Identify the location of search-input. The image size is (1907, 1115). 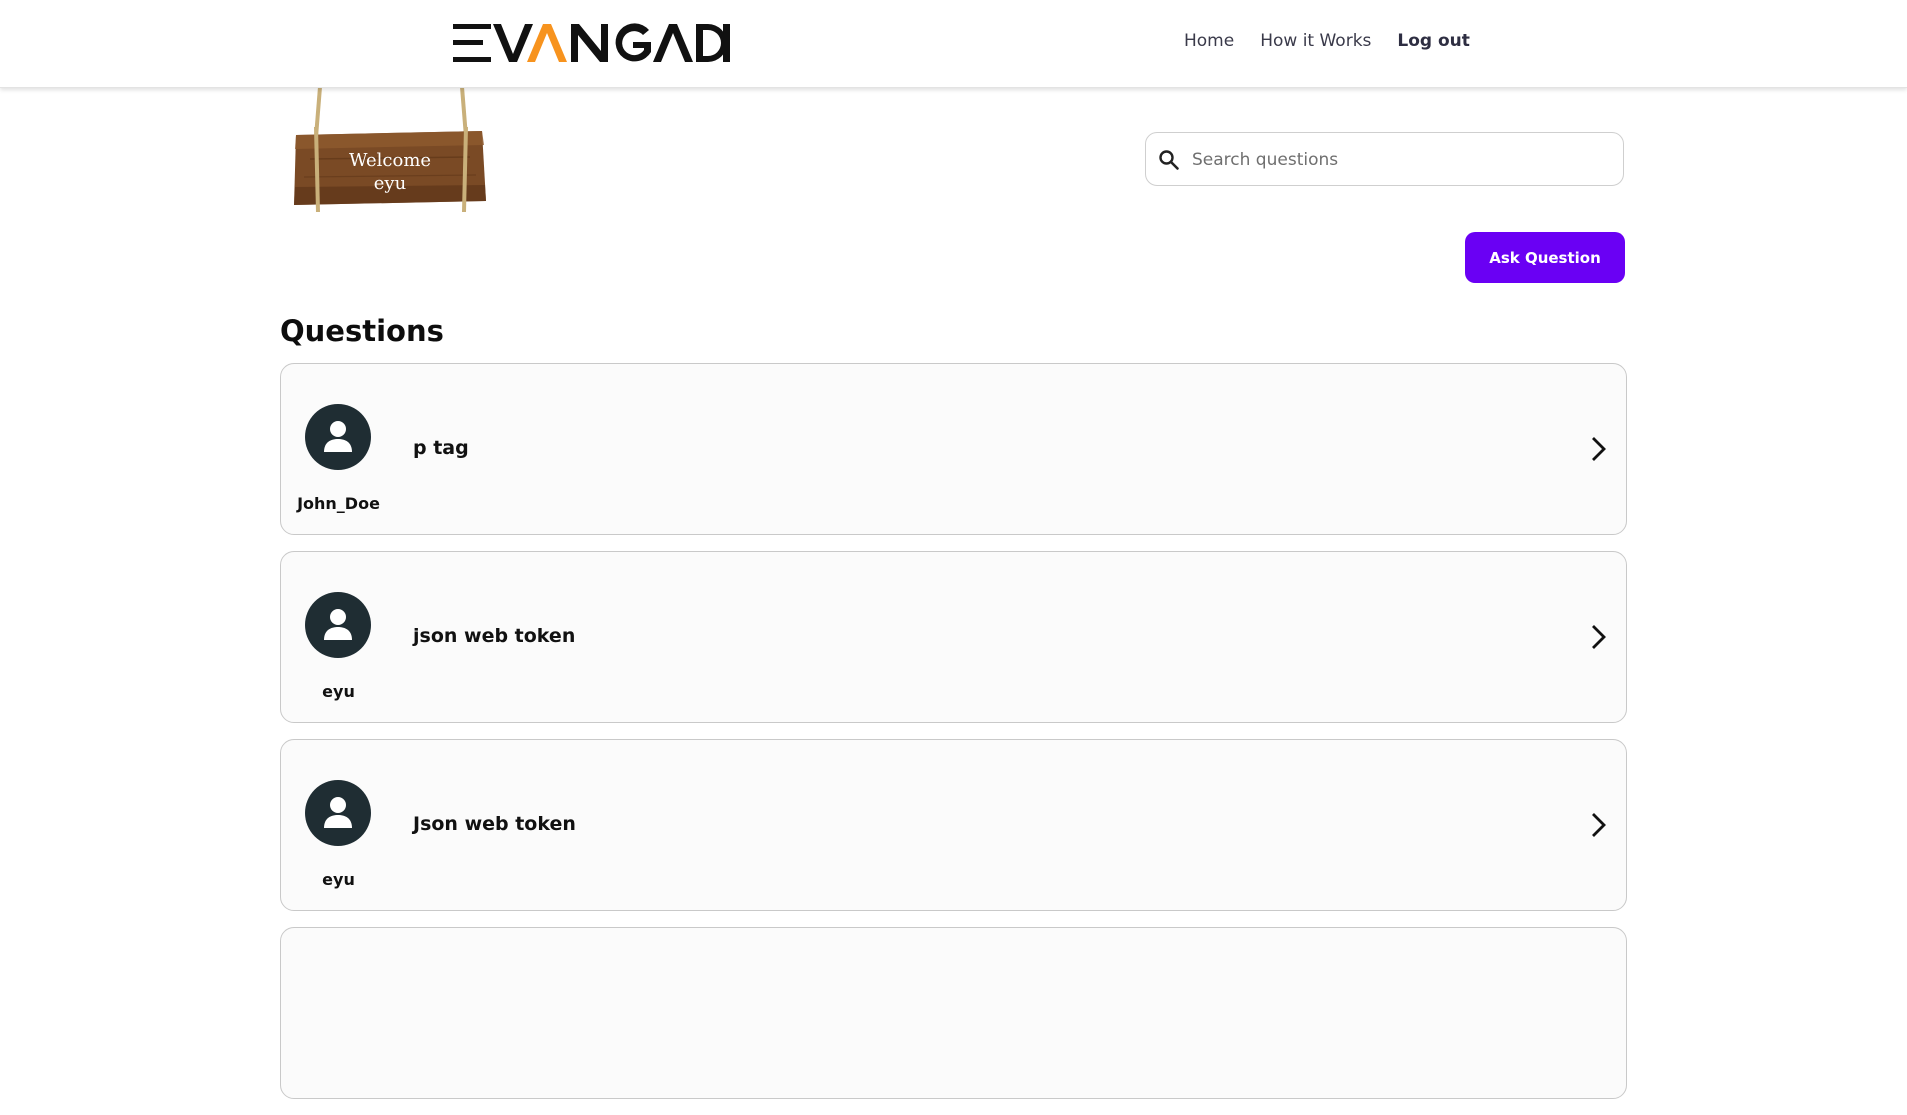
(1402, 160).